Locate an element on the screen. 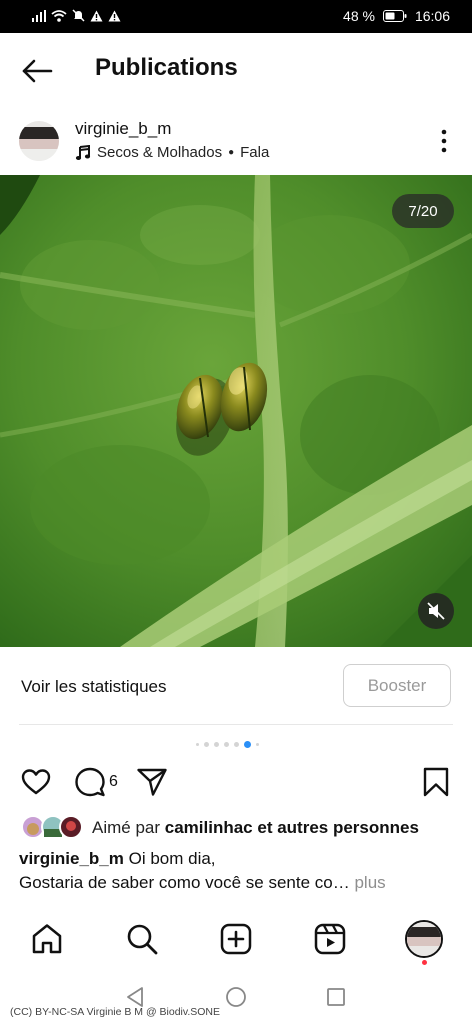 This screenshot has height=1024, width=472. mute-button is located at coordinates (436, 611).